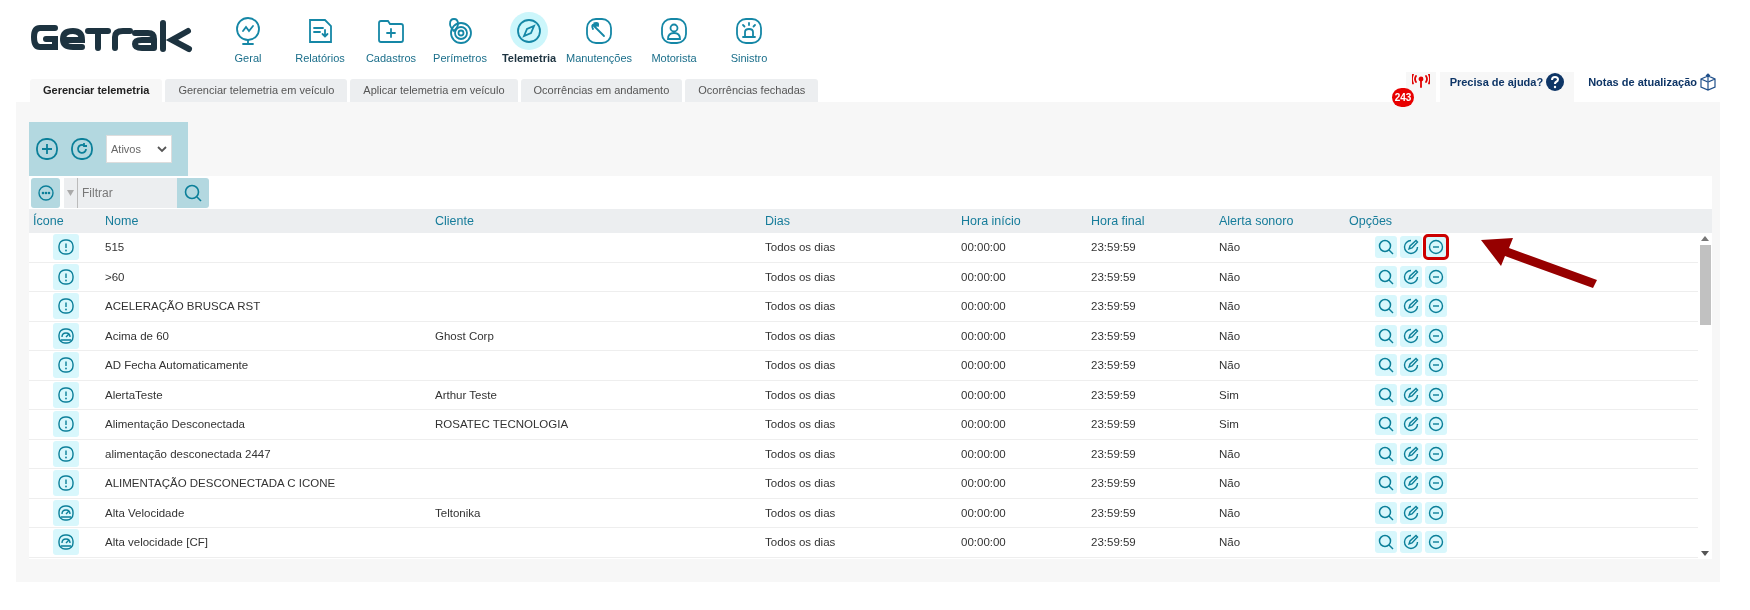 The image size is (1750, 610). I want to click on tab: Aplicar telemetria em veículo, so click(434, 90).